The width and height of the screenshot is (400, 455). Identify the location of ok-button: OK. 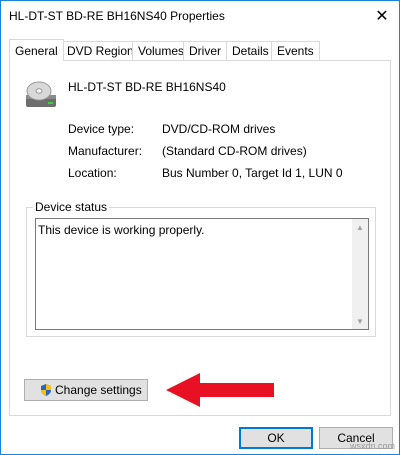
(276, 438).